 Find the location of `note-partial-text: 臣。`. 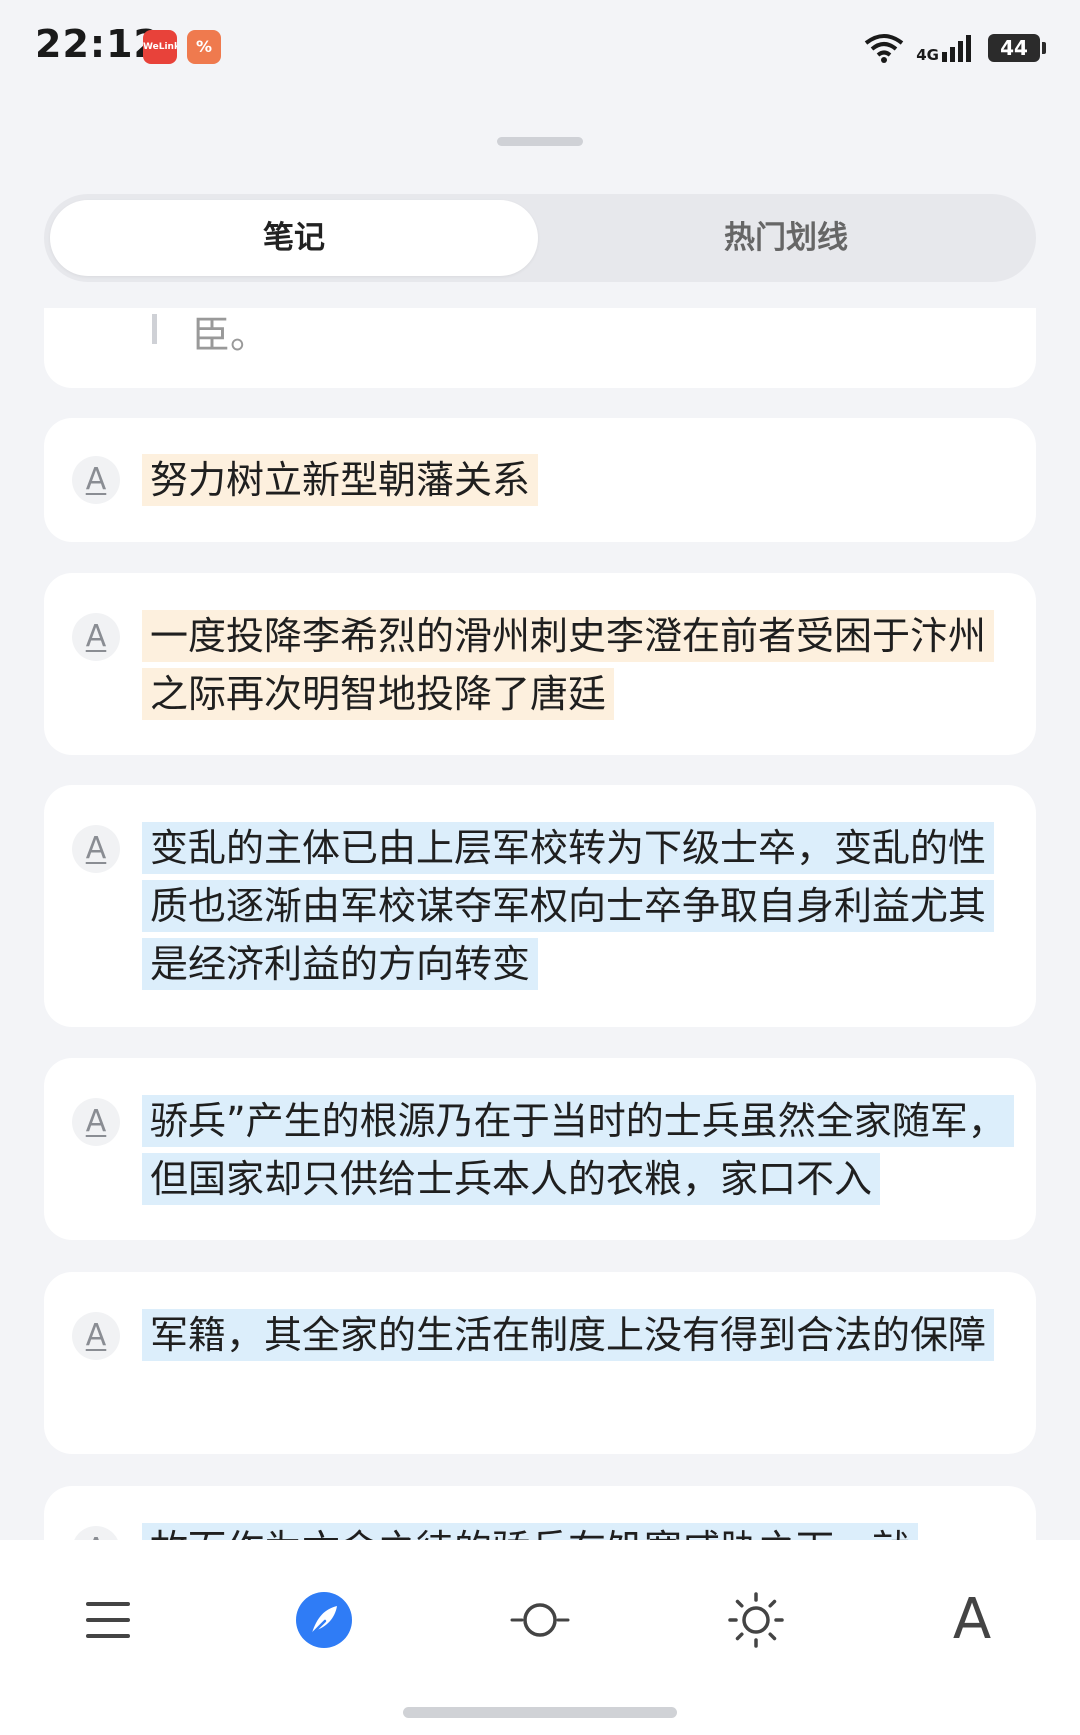

note-partial-text: 臣。 is located at coordinates (230, 335).